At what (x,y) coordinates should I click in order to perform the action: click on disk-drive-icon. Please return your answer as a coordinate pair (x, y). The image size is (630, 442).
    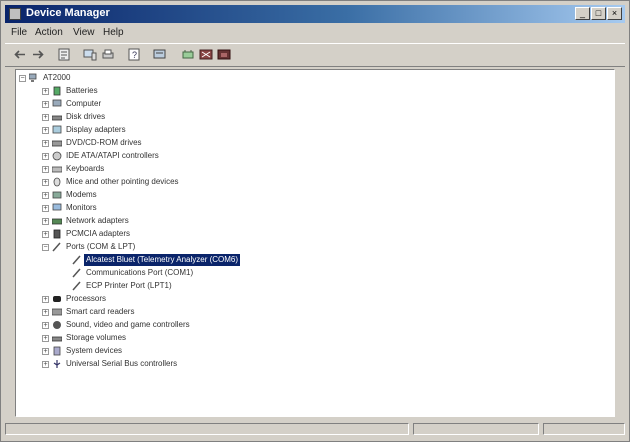
    Looking at the image, I should click on (57, 118).